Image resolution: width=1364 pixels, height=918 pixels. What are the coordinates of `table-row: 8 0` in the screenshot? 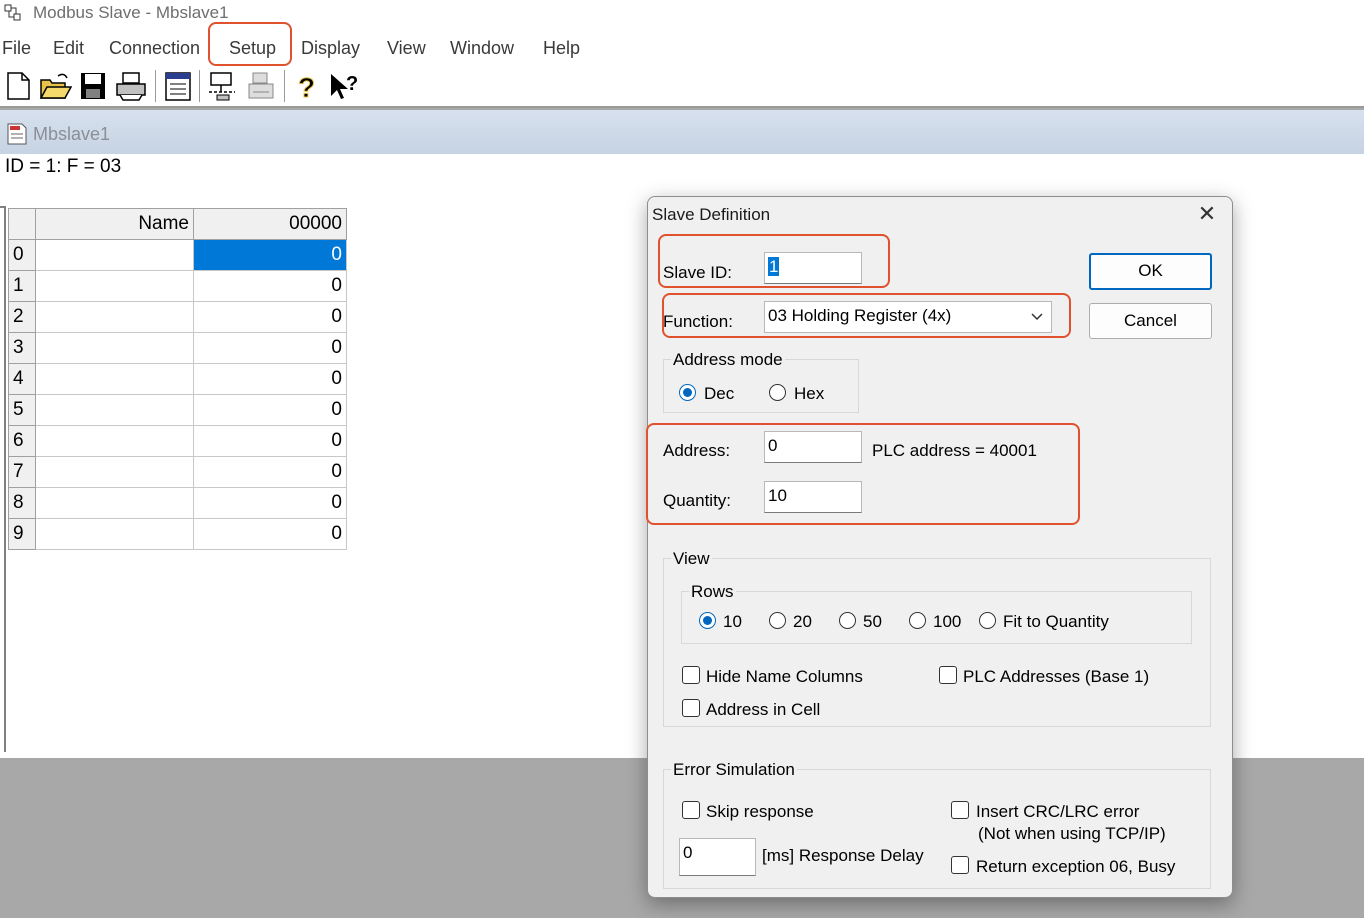 It's located at (177, 503).